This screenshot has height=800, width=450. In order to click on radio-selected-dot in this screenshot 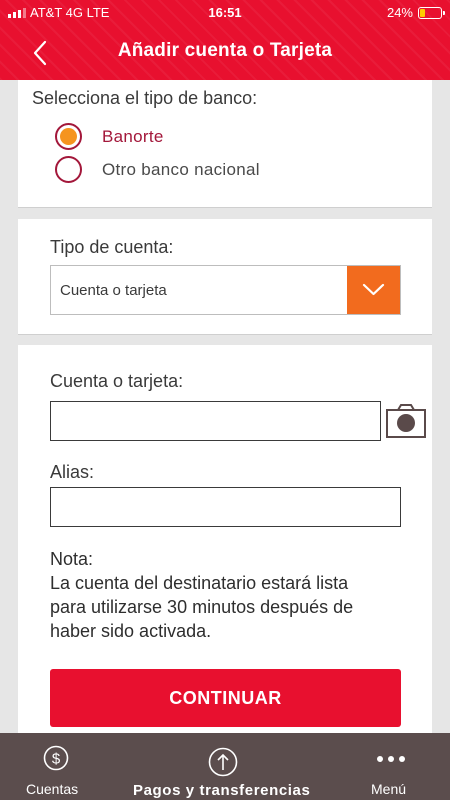, I will do `click(68, 136)`.